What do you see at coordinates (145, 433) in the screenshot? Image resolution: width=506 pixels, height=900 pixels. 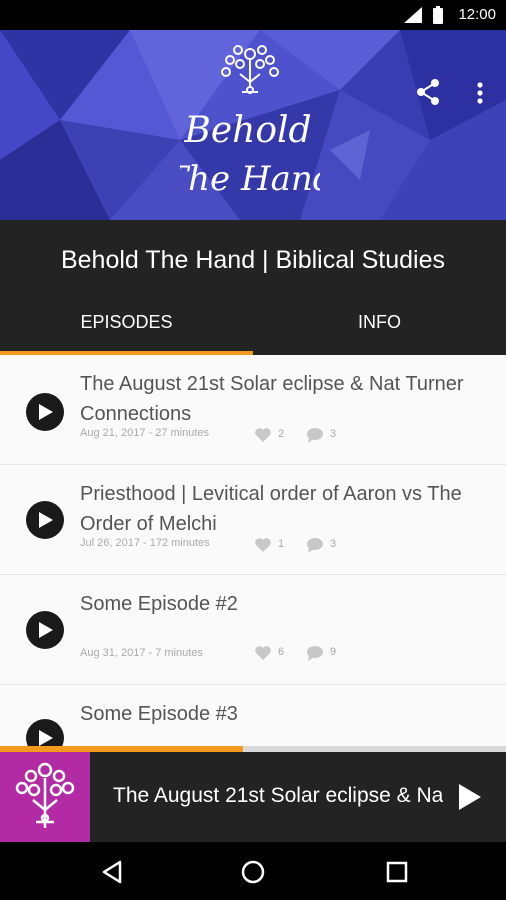 I see `episode-meta: Aug 21, 2017 - 27 minutes` at bounding box center [145, 433].